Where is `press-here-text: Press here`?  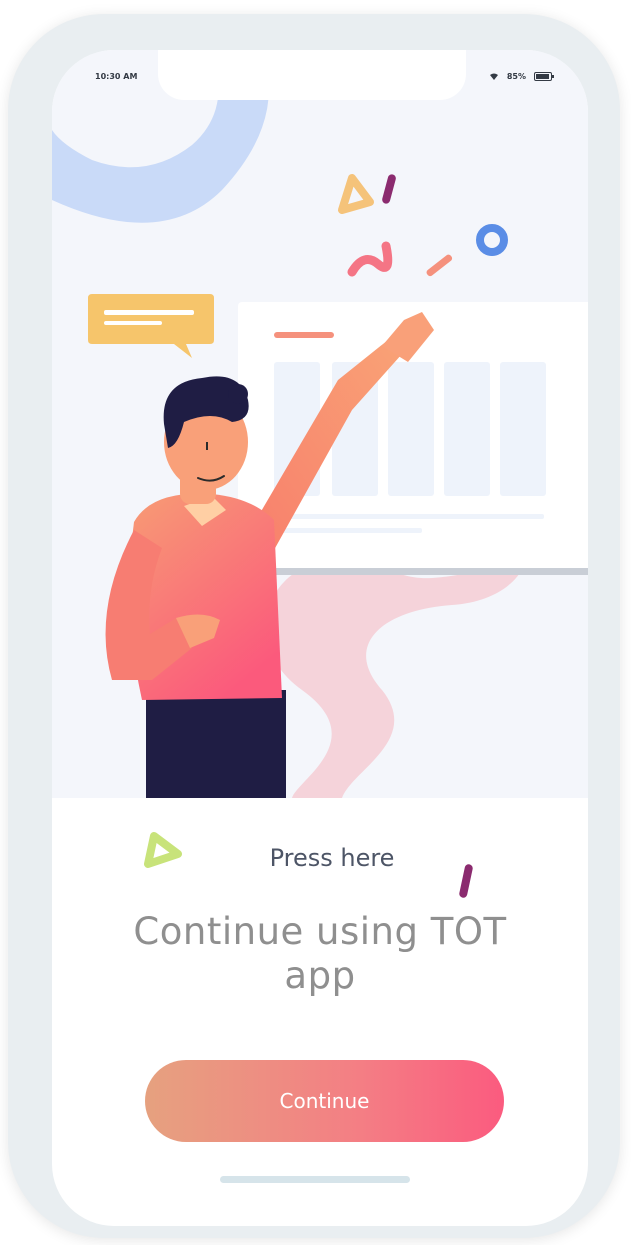 press-here-text: Press here is located at coordinates (332, 858).